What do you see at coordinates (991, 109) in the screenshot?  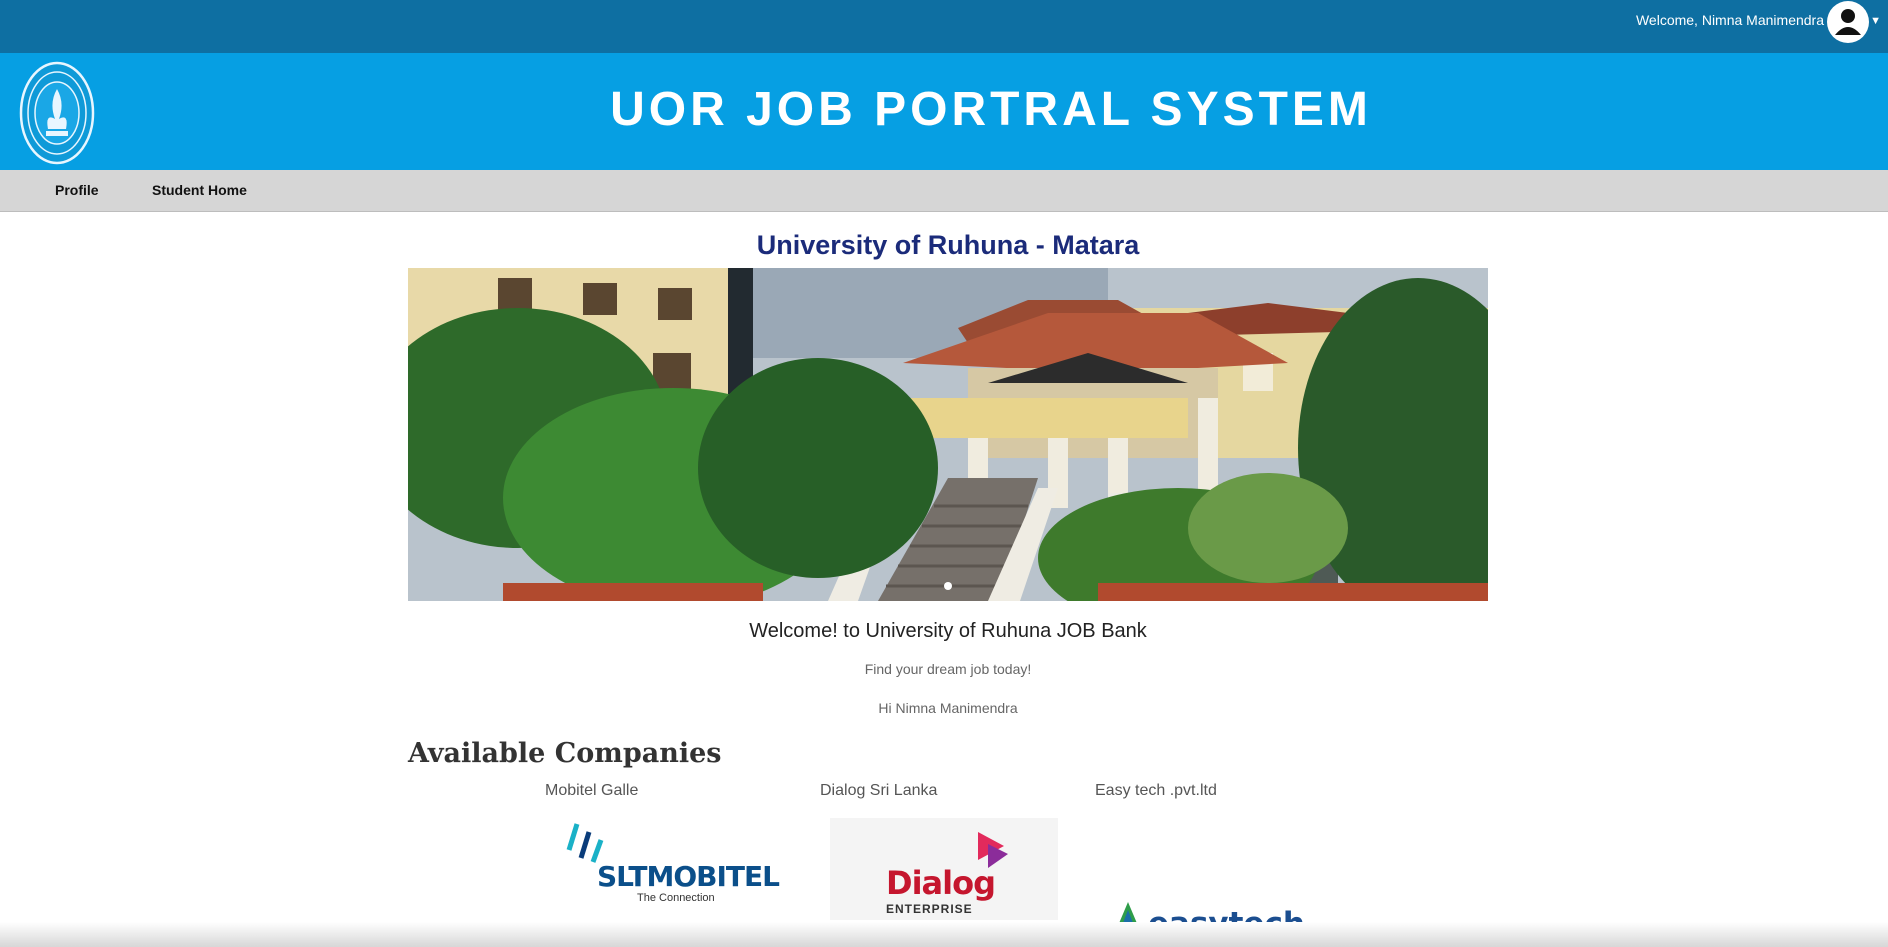 I see `site-title: UOR JOB PORTRAL SYSTEM` at bounding box center [991, 109].